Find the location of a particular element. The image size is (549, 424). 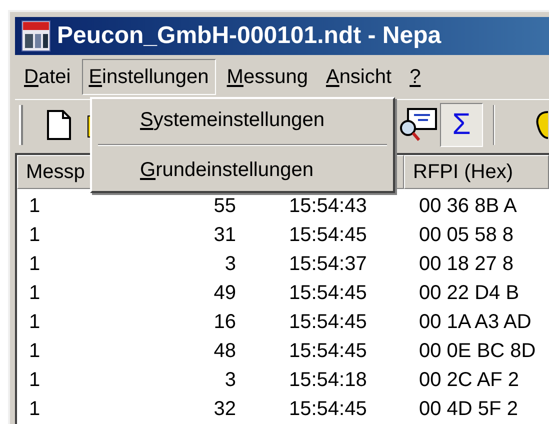

table-cell: 31 is located at coordinates (225, 235).